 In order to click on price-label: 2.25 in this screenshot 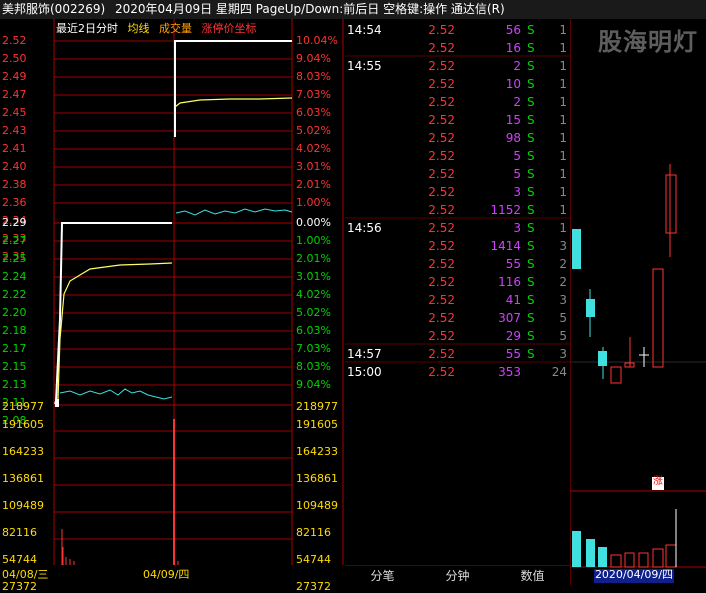, I will do `click(14, 258)`.